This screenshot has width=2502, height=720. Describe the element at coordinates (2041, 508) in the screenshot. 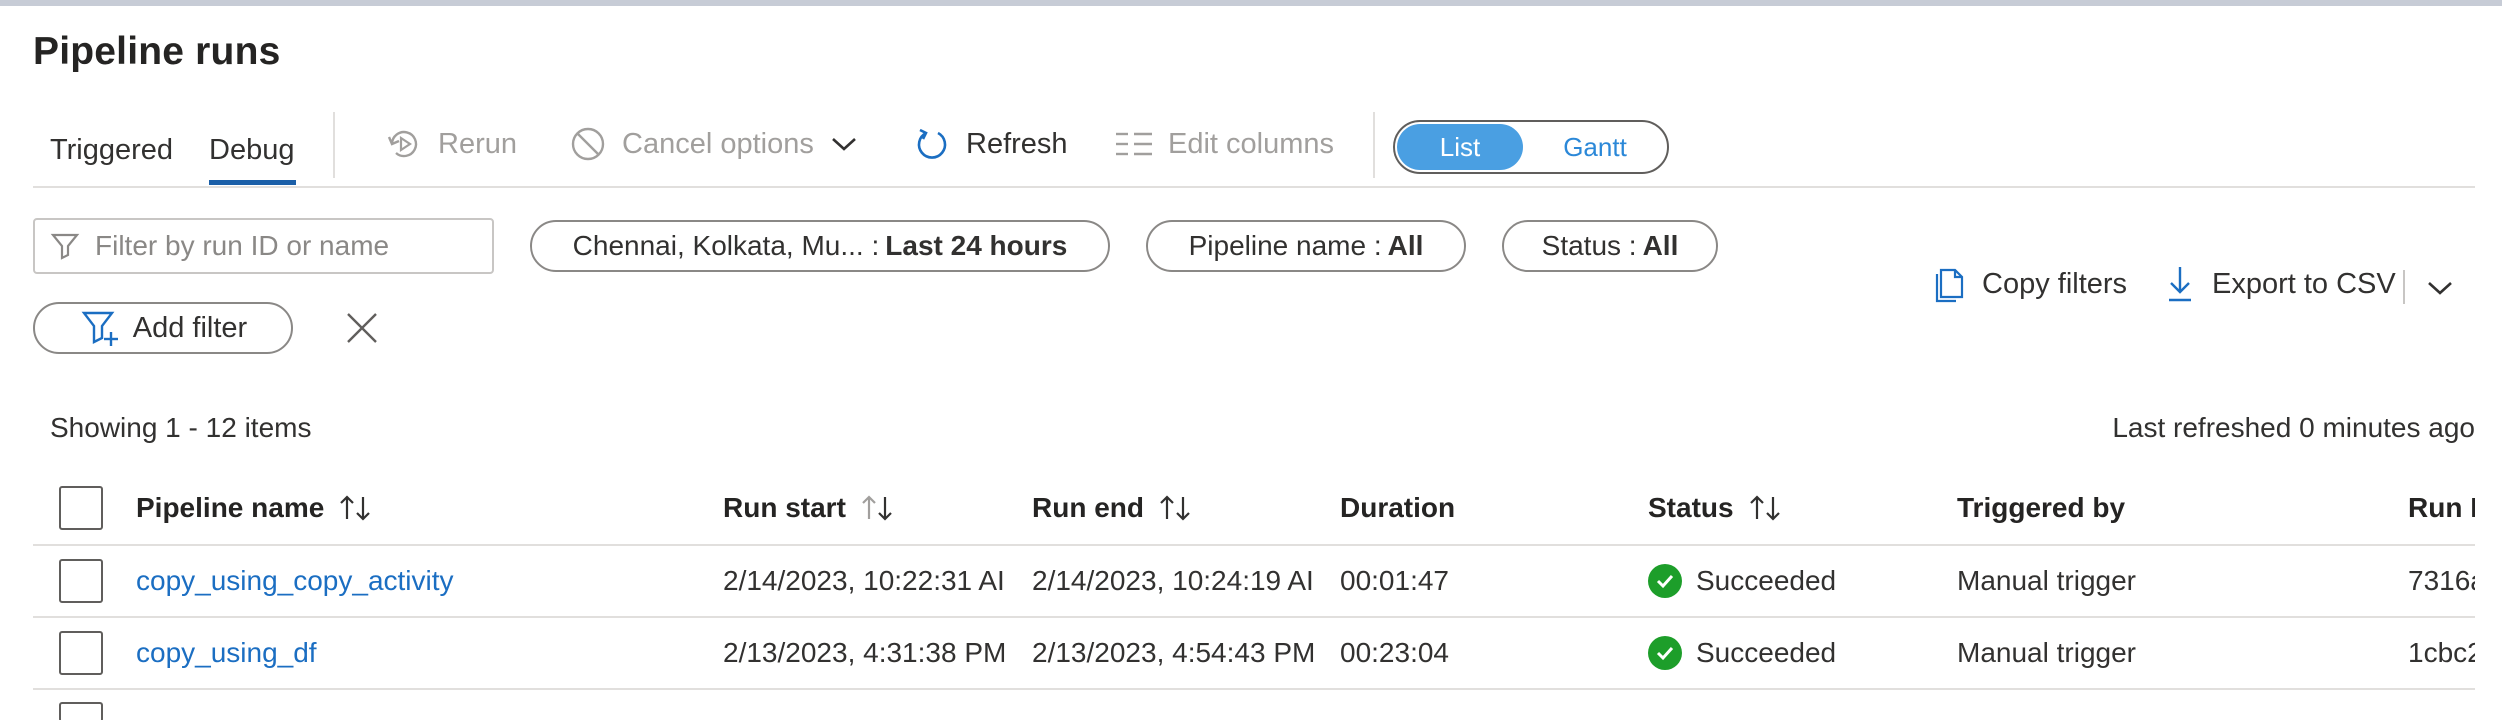

I see `col-triggered-by: Triggered by` at that location.